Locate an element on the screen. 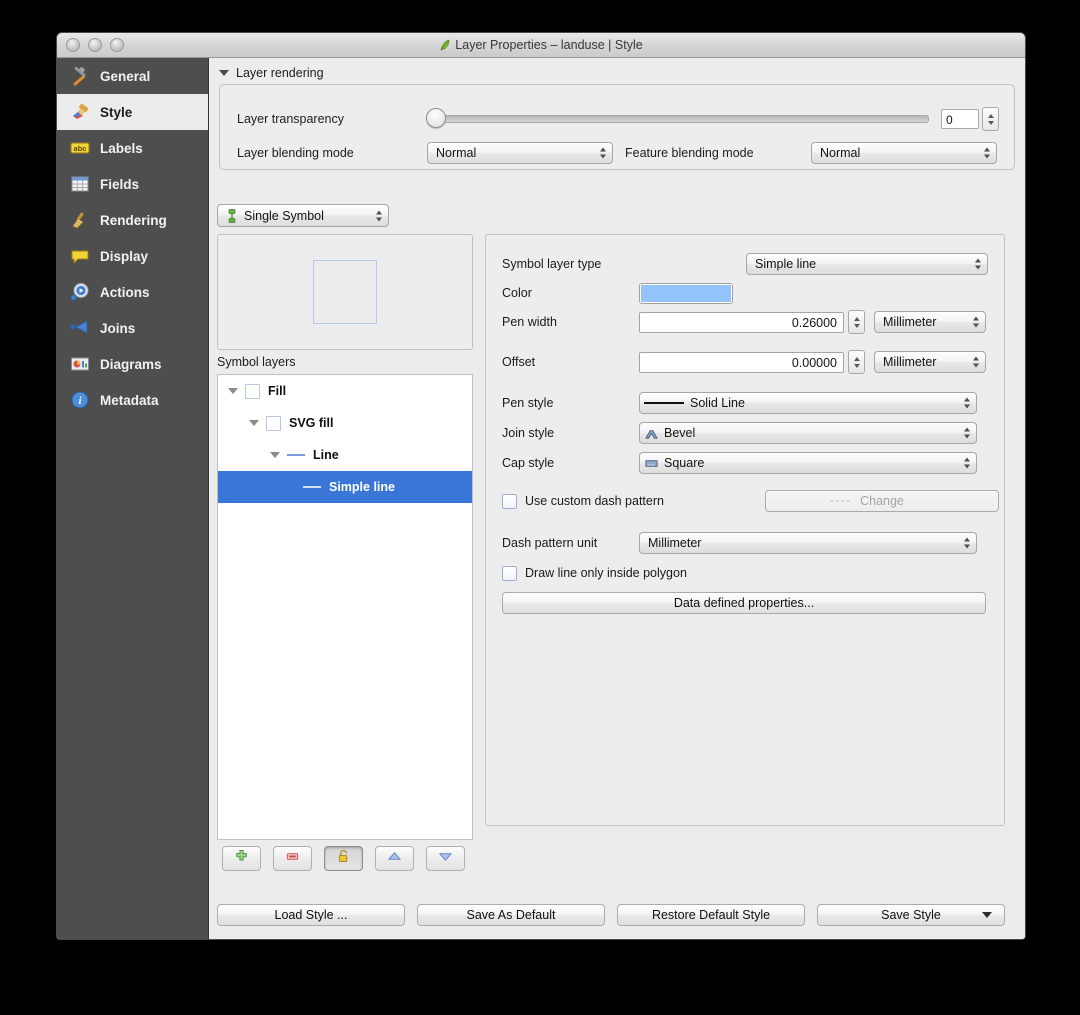  red-minus-icon is located at coordinates (292, 859).